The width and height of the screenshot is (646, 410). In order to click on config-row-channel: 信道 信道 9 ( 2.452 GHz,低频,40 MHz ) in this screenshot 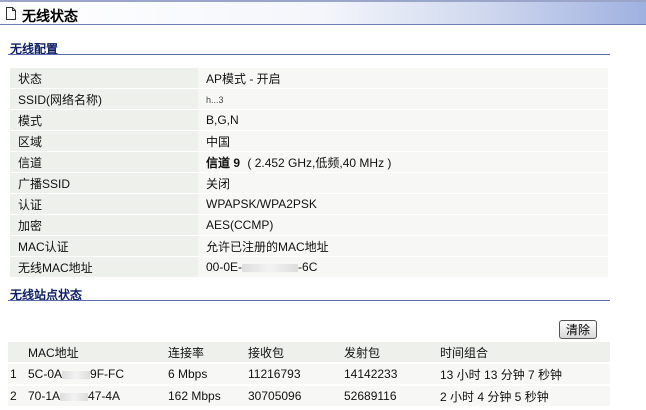, I will do `click(309, 162)`.